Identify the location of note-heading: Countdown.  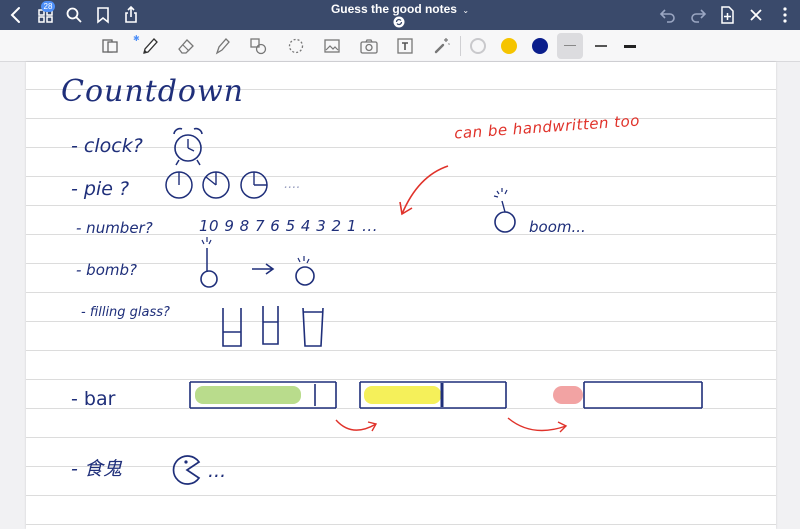
(152, 91).